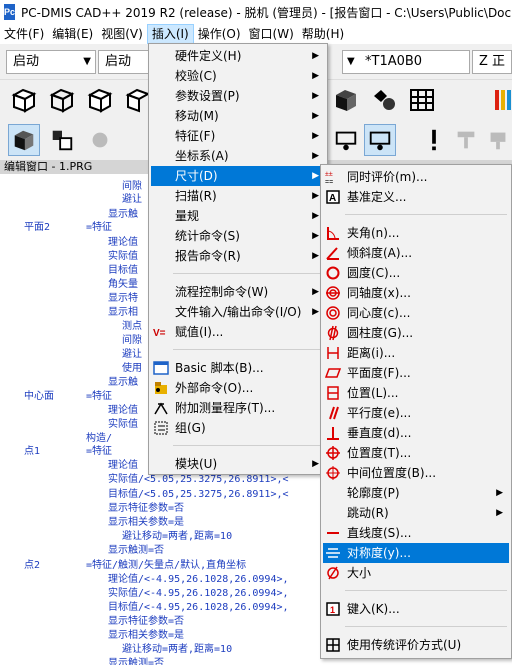  Describe the element at coordinates (238, 56) in the screenshot. I see `menu-item-hardware-definition: 硬件定义(H) ▶` at that location.